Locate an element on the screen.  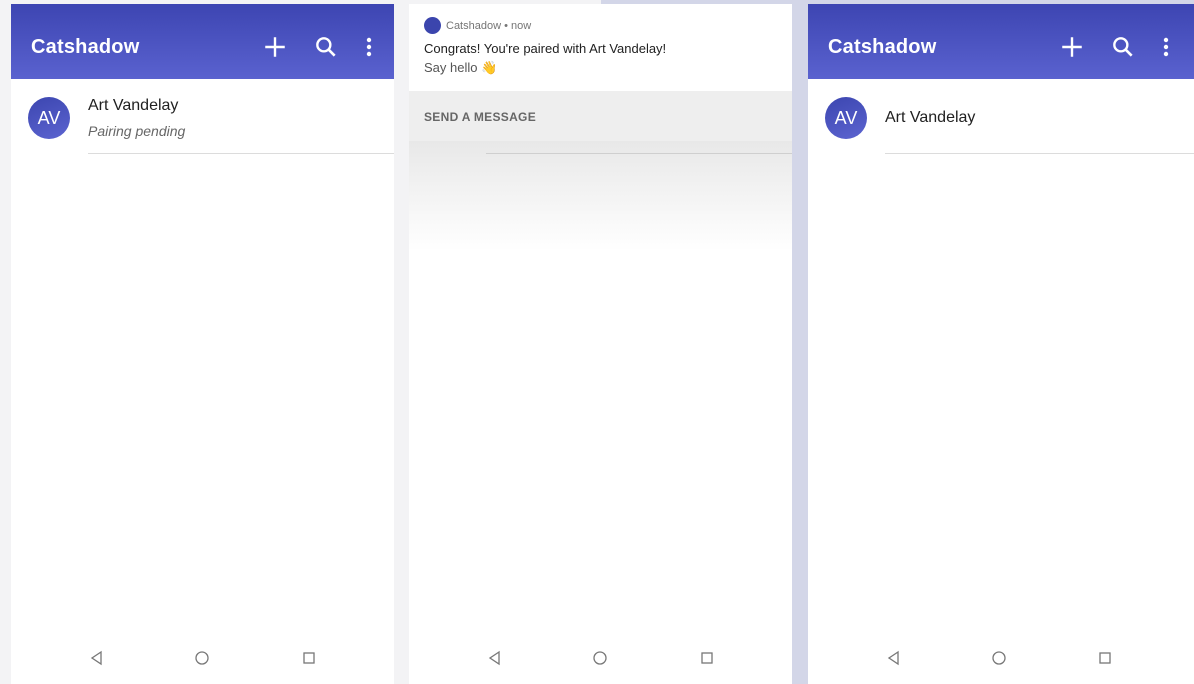
notification-body: Say hello 👋 is located at coordinates (461, 67).